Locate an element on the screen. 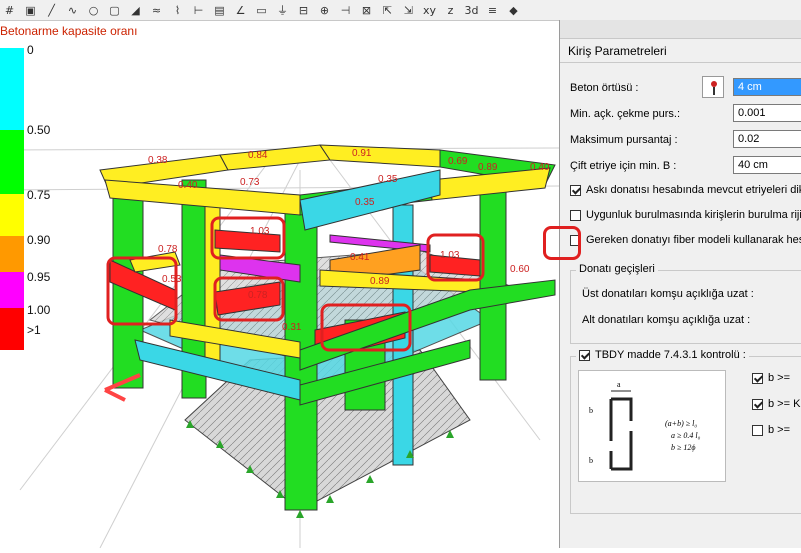  legend-segment-cyan is located at coordinates (12, 89).